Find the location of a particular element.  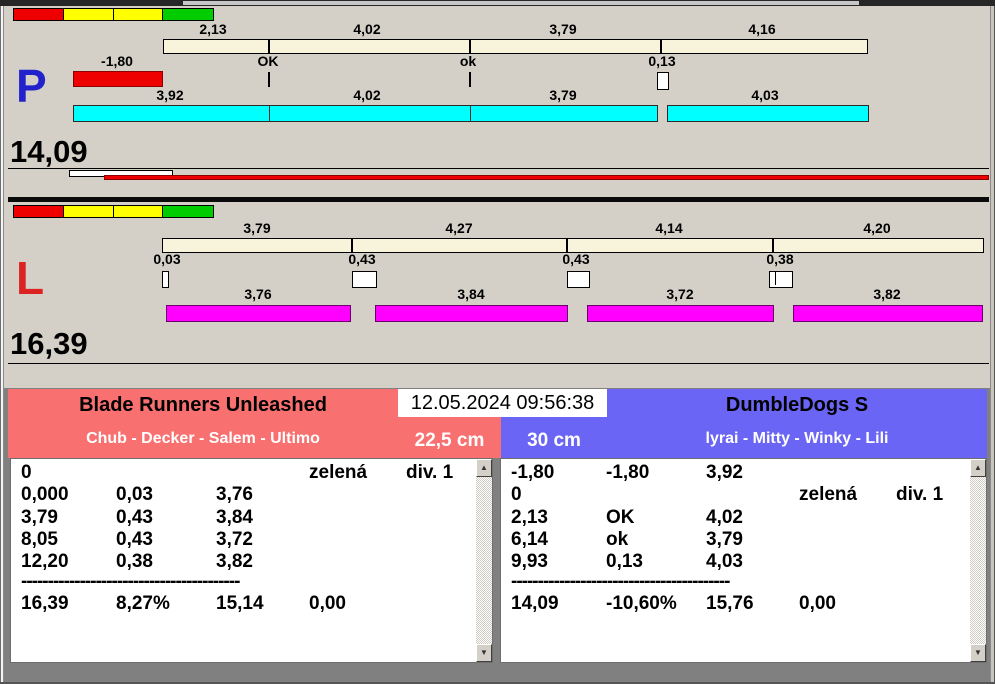

l-total-time: 16,39 is located at coordinates (49, 343).